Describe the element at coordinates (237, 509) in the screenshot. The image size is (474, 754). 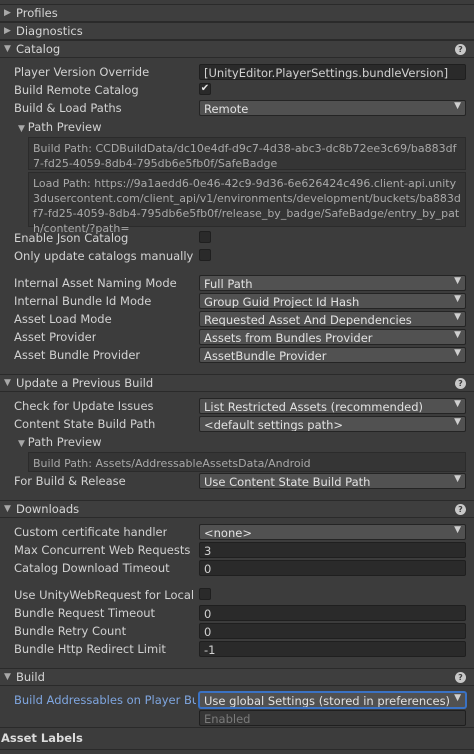
I see `section-header-downloads: ▼ Downloads ?` at that location.